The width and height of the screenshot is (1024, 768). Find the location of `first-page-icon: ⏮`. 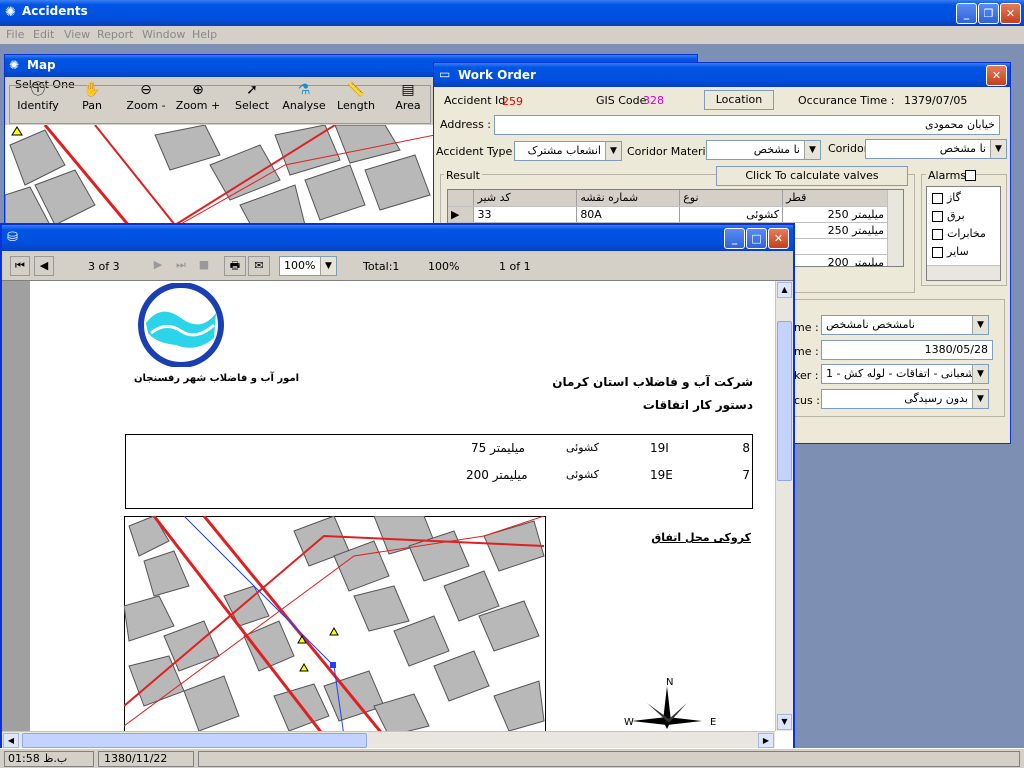

first-page-icon: ⏮ is located at coordinates (20, 266).